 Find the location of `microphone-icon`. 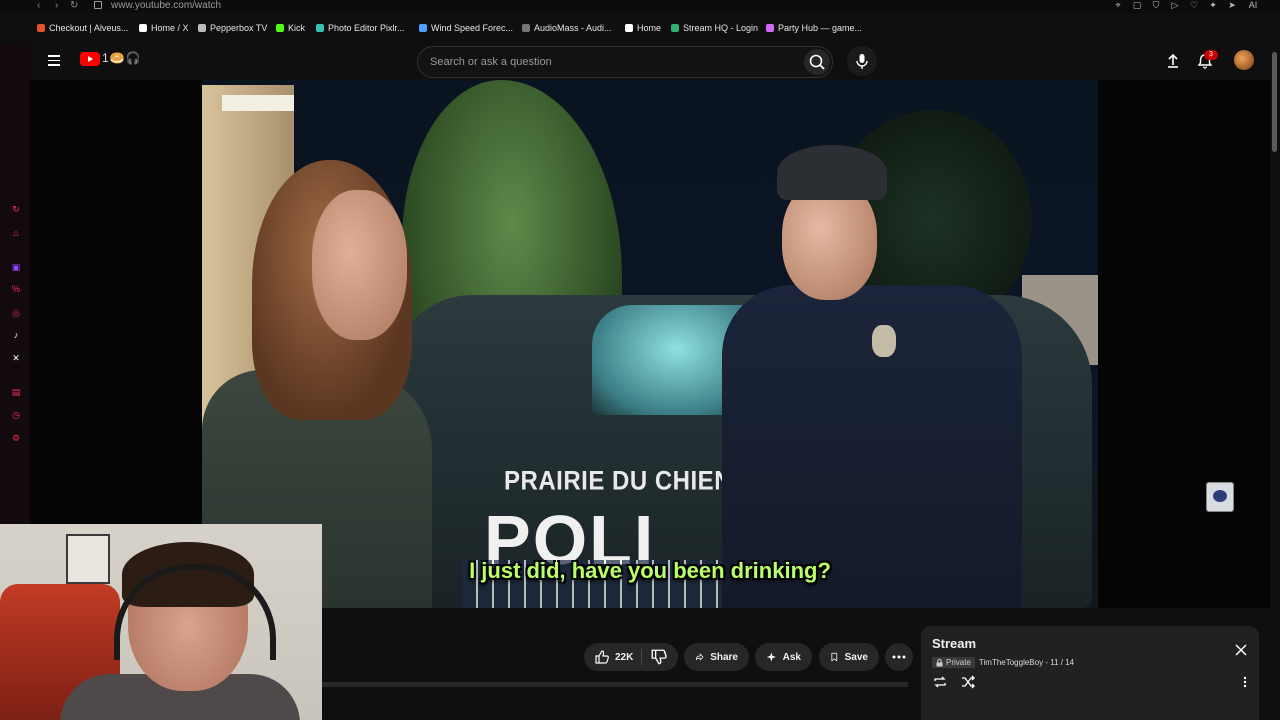

microphone-icon is located at coordinates (862, 61).